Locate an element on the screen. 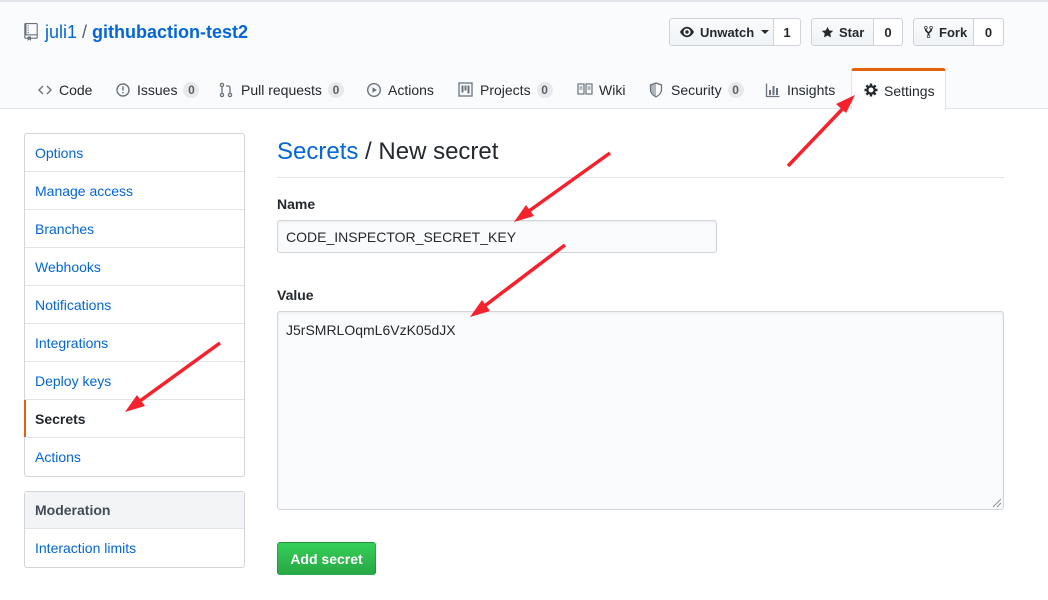 The image size is (1048, 600). projects-counter: 0 is located at coordinates (544, 89).